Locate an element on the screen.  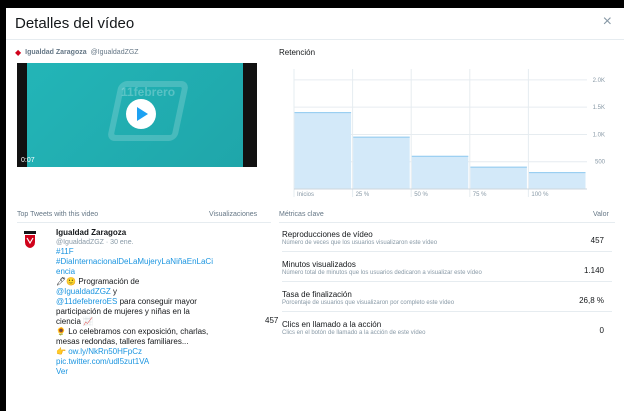
view-more-link: Ver is located at coordinates (136, 372).